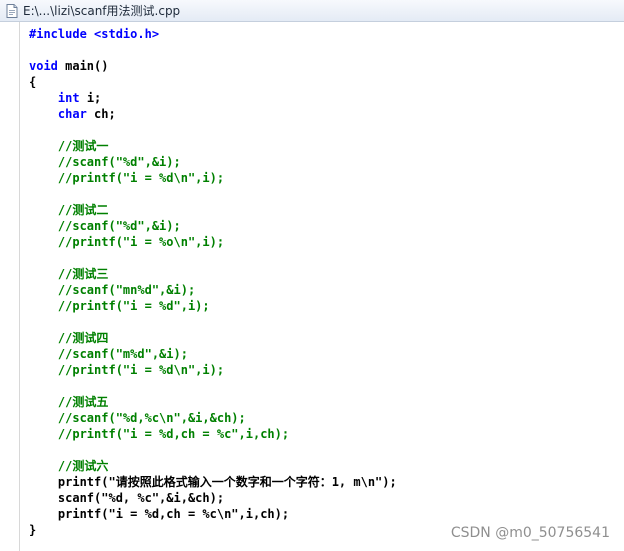  What do you see at coordinates (69, 338) in the screenshot?
I see `code-comment: //测试四` at bounding box center [69, 338].